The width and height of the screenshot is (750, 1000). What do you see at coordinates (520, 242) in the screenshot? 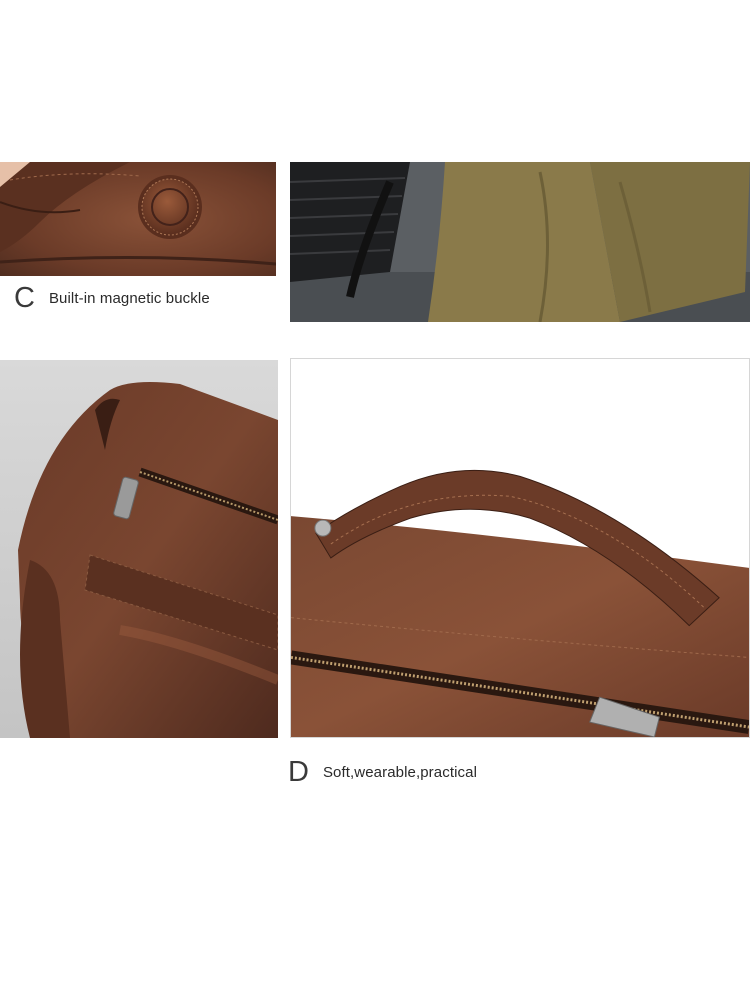
I see `person-by-chair-photo` at bounding box center [520, 242].